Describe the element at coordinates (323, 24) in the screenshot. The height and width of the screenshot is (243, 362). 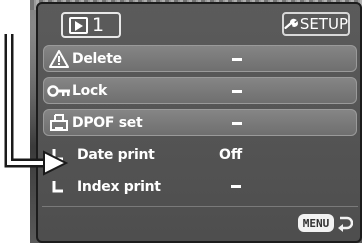
I see `setup-label: SETUP` at that location.